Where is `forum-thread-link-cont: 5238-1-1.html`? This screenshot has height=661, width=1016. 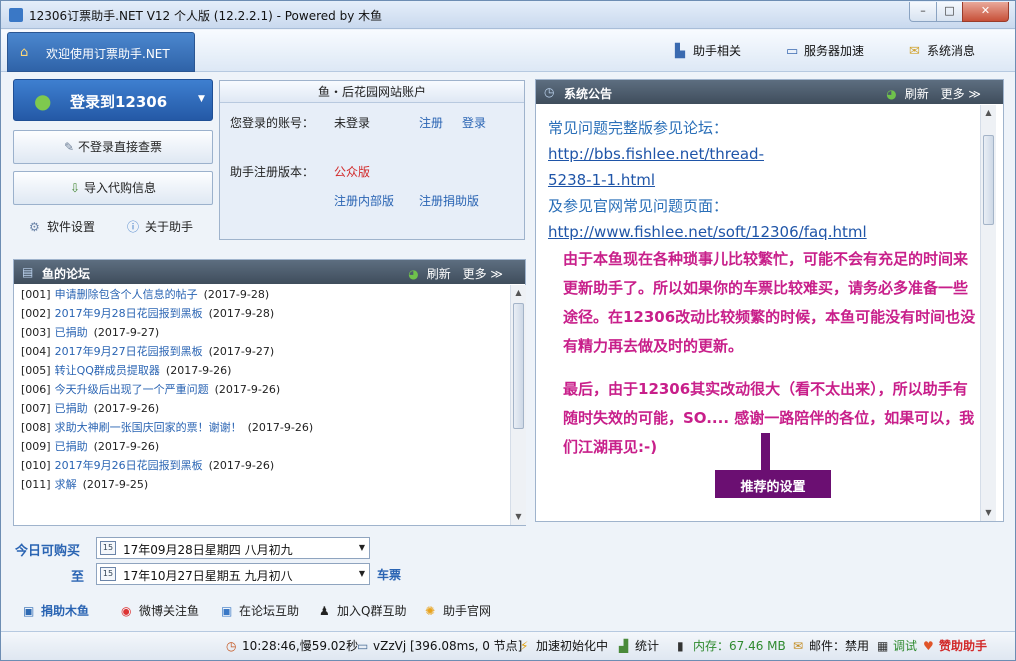
forum-thread-link-cont: 5238-1-1.html is located at coordinates (601, 180).